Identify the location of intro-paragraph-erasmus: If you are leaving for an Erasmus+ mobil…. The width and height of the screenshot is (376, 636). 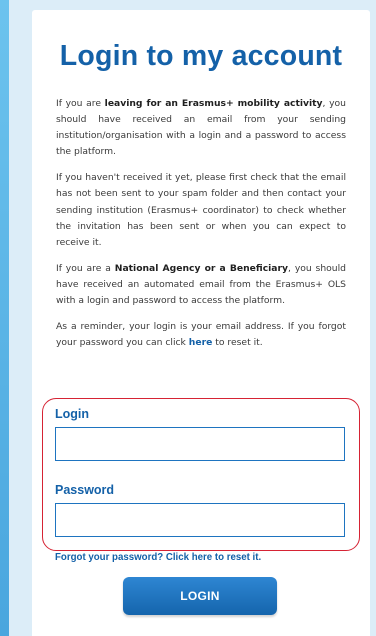
(201, 128).